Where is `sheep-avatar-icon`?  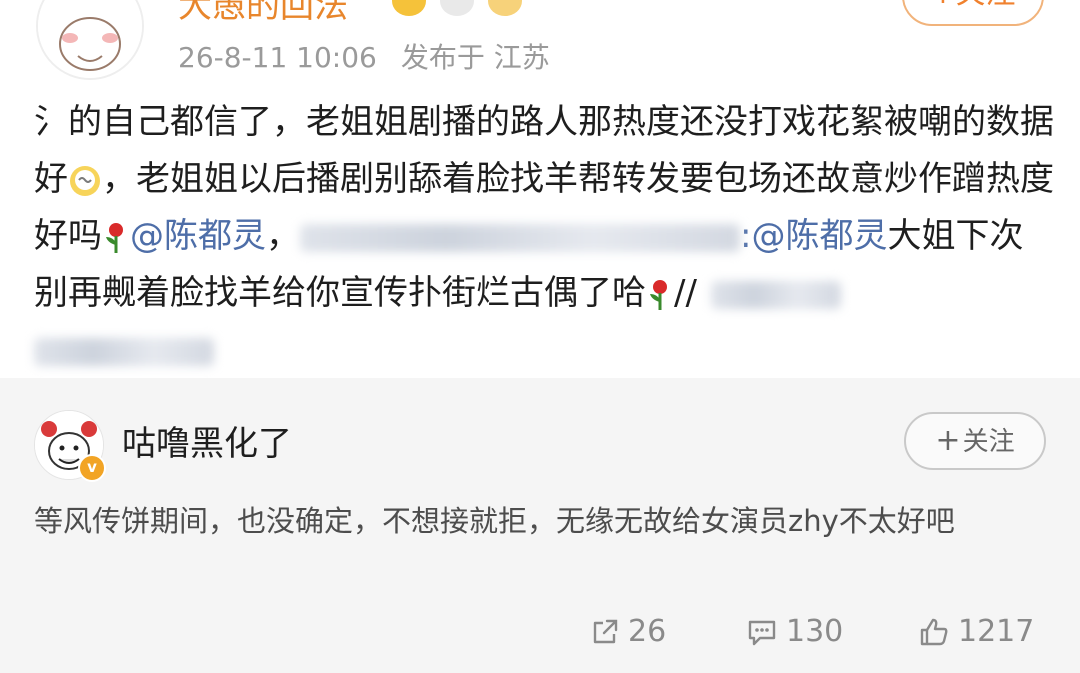 sheep-avatar-icon is located at coordinates (90, 39).